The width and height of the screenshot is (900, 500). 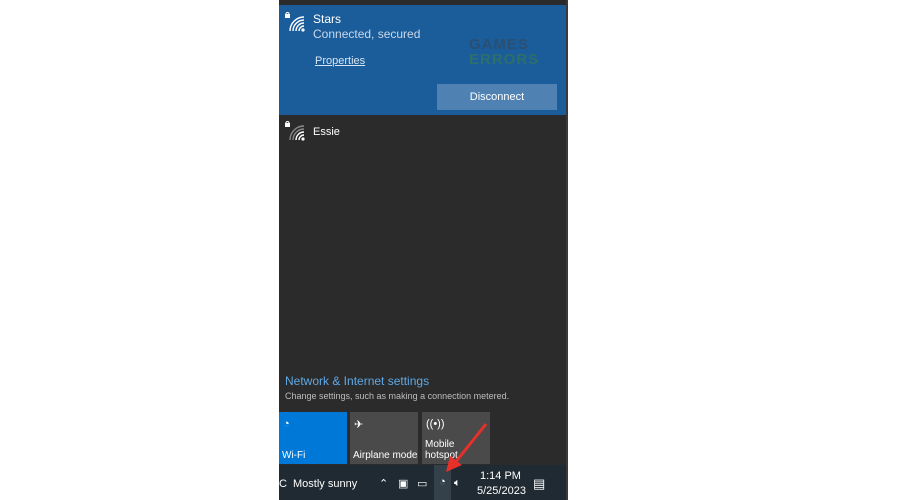 I want to click on clock-date: 5/25/2023, so click(x=501, y=491).